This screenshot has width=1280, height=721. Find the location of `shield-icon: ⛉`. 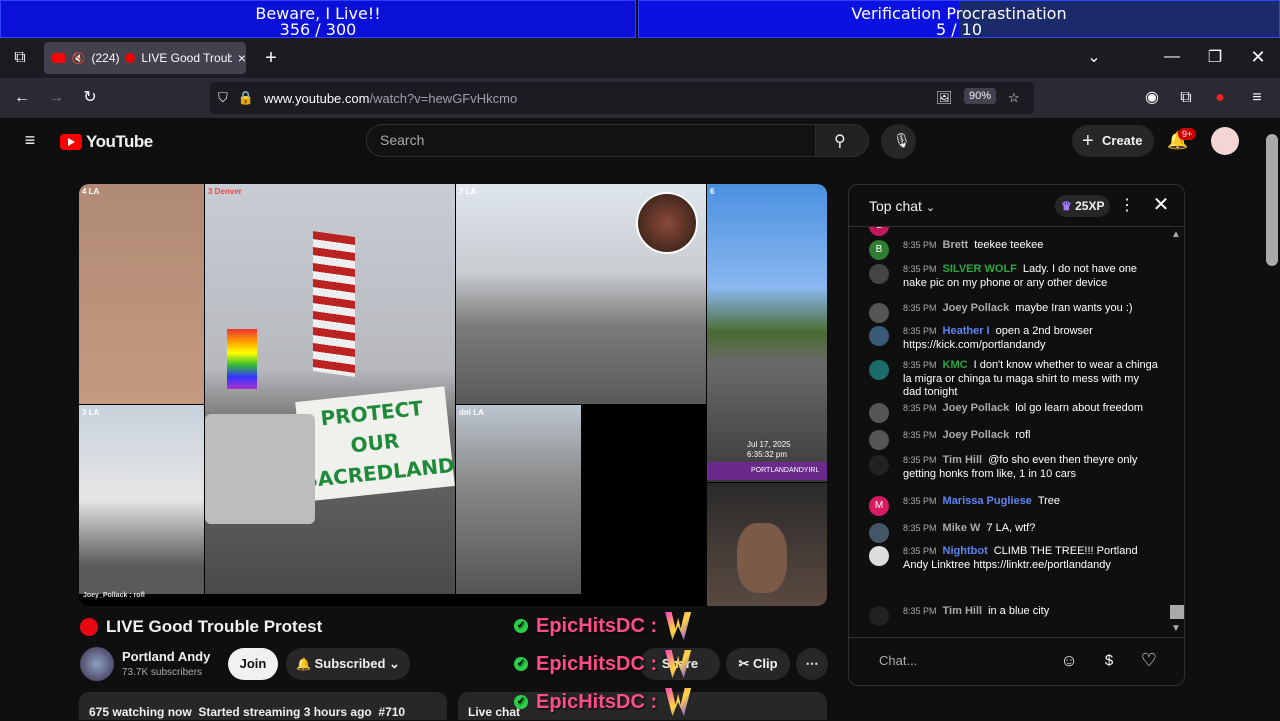

shield-icon: ⛉ is located at coordinates (223, 98).